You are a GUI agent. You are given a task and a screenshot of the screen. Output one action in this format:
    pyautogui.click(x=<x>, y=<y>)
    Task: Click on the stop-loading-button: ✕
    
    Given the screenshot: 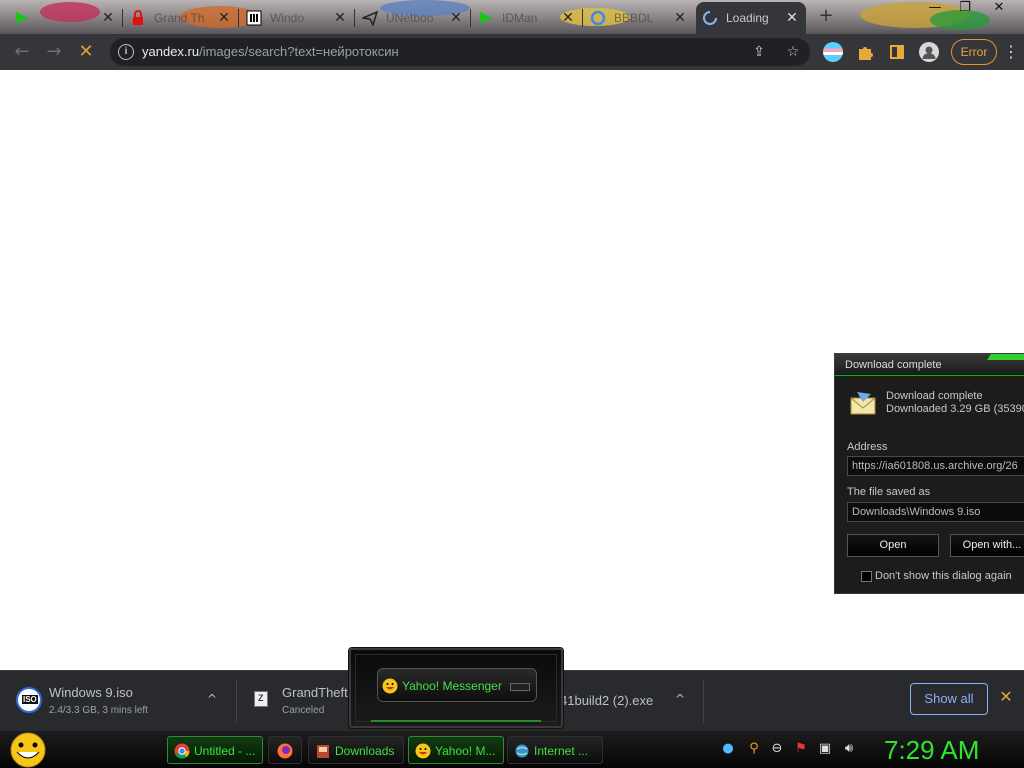 What is the action you would take?
    pyautogui.click(x=86, y=52)
    